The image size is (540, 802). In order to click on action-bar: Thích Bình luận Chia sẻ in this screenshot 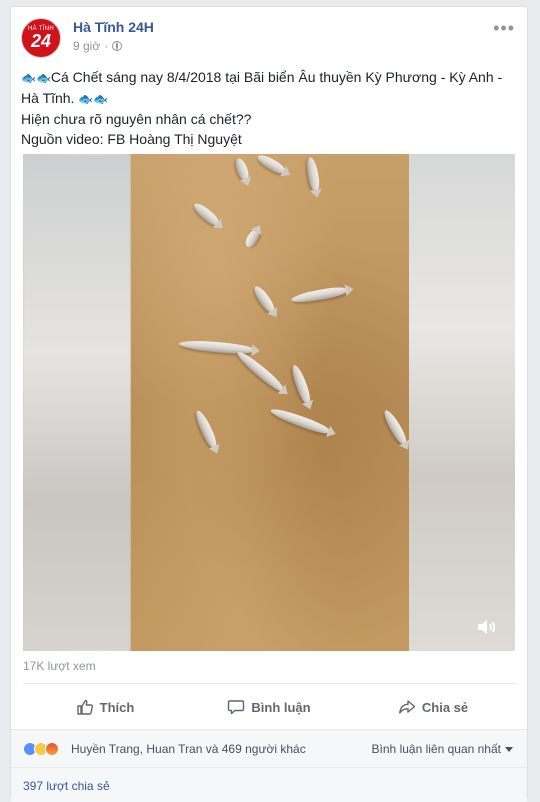, I will do `click(269, 707)`.